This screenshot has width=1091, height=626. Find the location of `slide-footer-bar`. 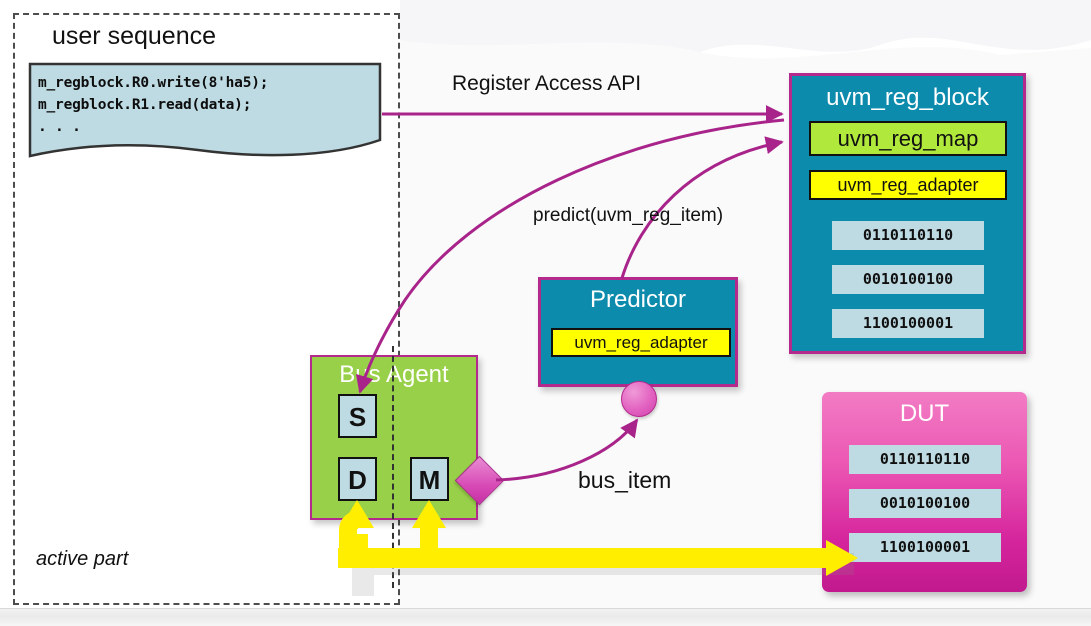

slide-footer-bar is located at coordinates (545, 617).